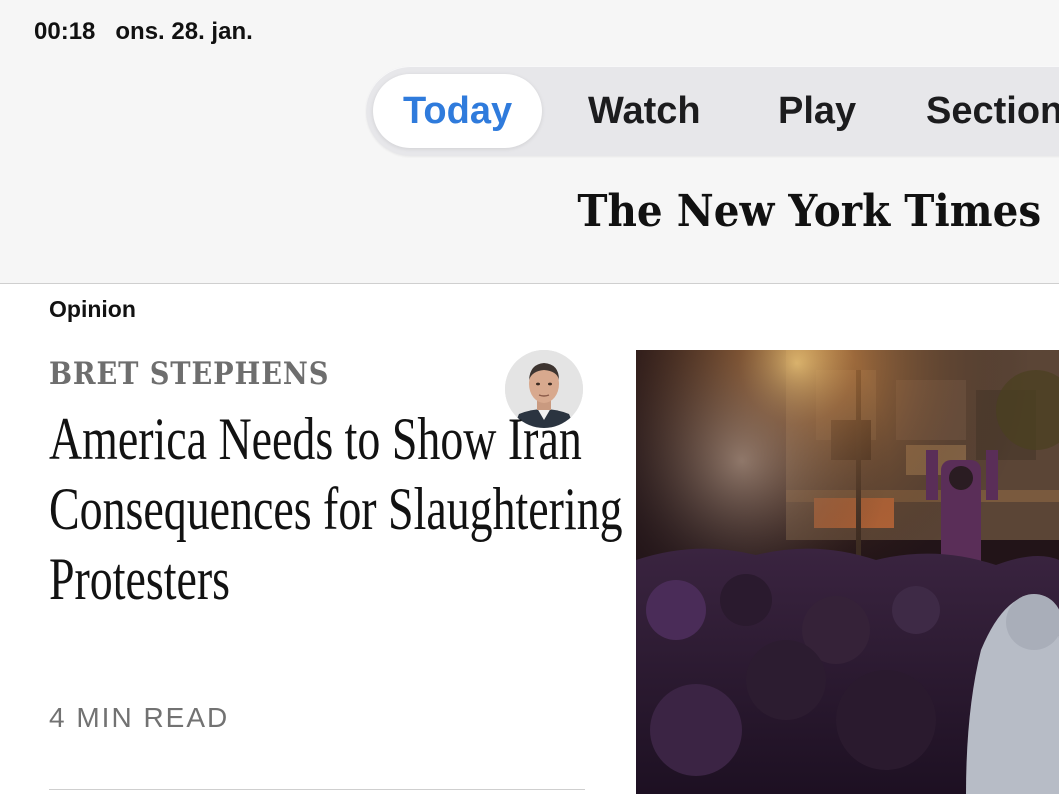 The image size is (1059, 794). What do you see at coordinates (92, 309) in the screenshot?
I see `section-label: Opinion` at bounding box center [92, 309].